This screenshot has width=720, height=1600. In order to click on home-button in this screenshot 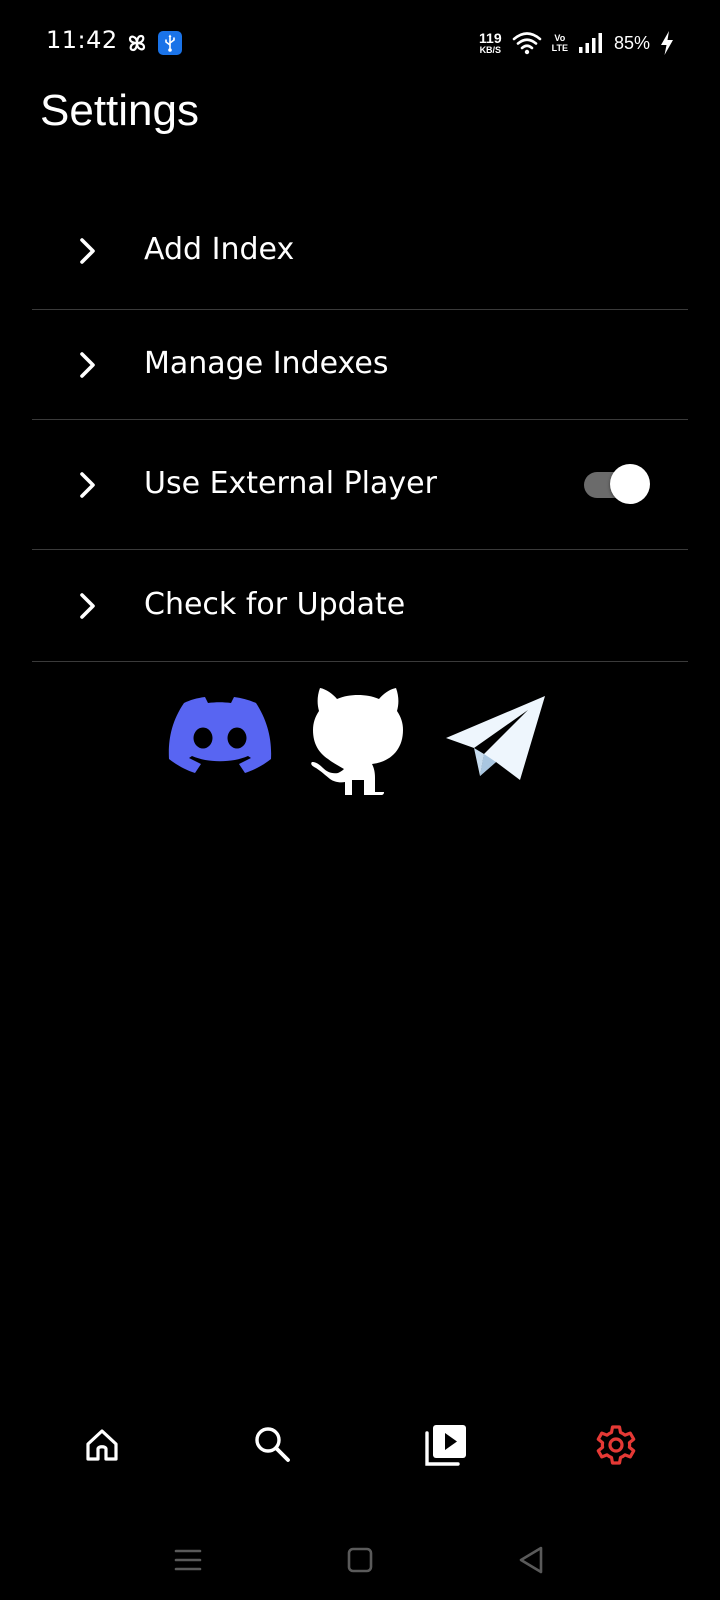, I will do `click(360, 1560)`.